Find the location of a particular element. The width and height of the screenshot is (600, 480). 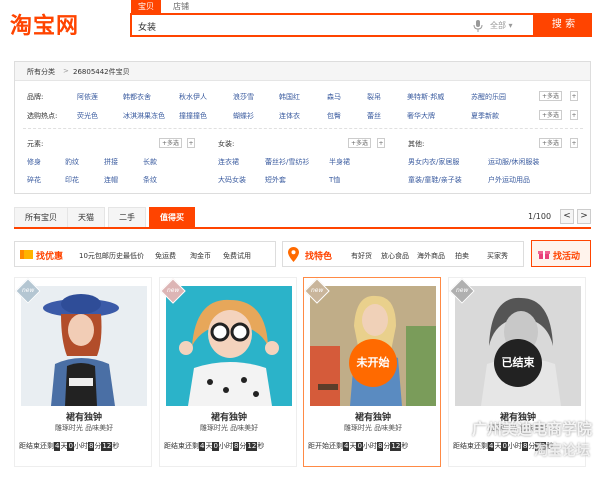

special-box: 找特色 有好货 放心食品 海外商品 拍卖 买家秀 is located at coordinates (403, 254).